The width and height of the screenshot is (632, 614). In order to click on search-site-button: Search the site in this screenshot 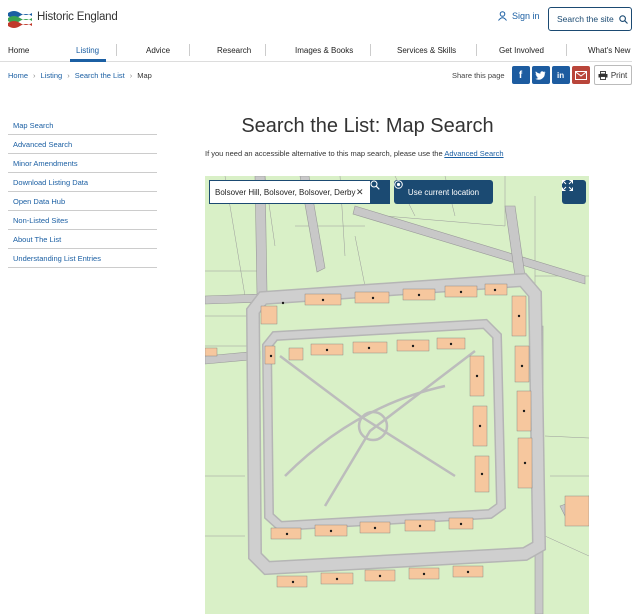, I will do `click(590, 19)`.